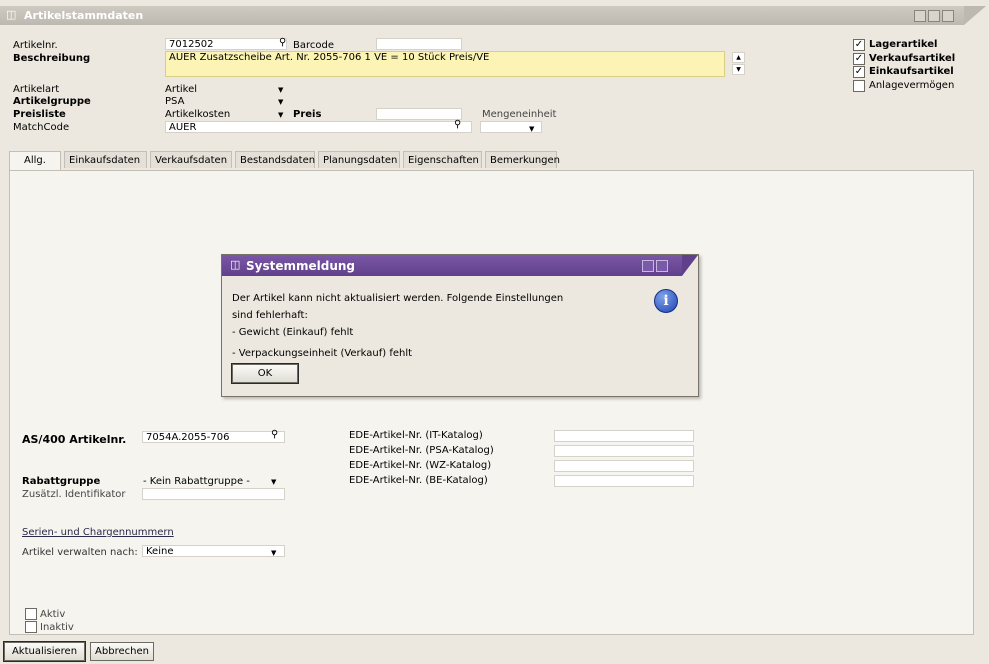 The width and height of the screenshot is (989, 664). Describe the element at coordinates (270, 315) in the screenshot. I see `dialog-message-line: sind fehlerhaft:` at that location.